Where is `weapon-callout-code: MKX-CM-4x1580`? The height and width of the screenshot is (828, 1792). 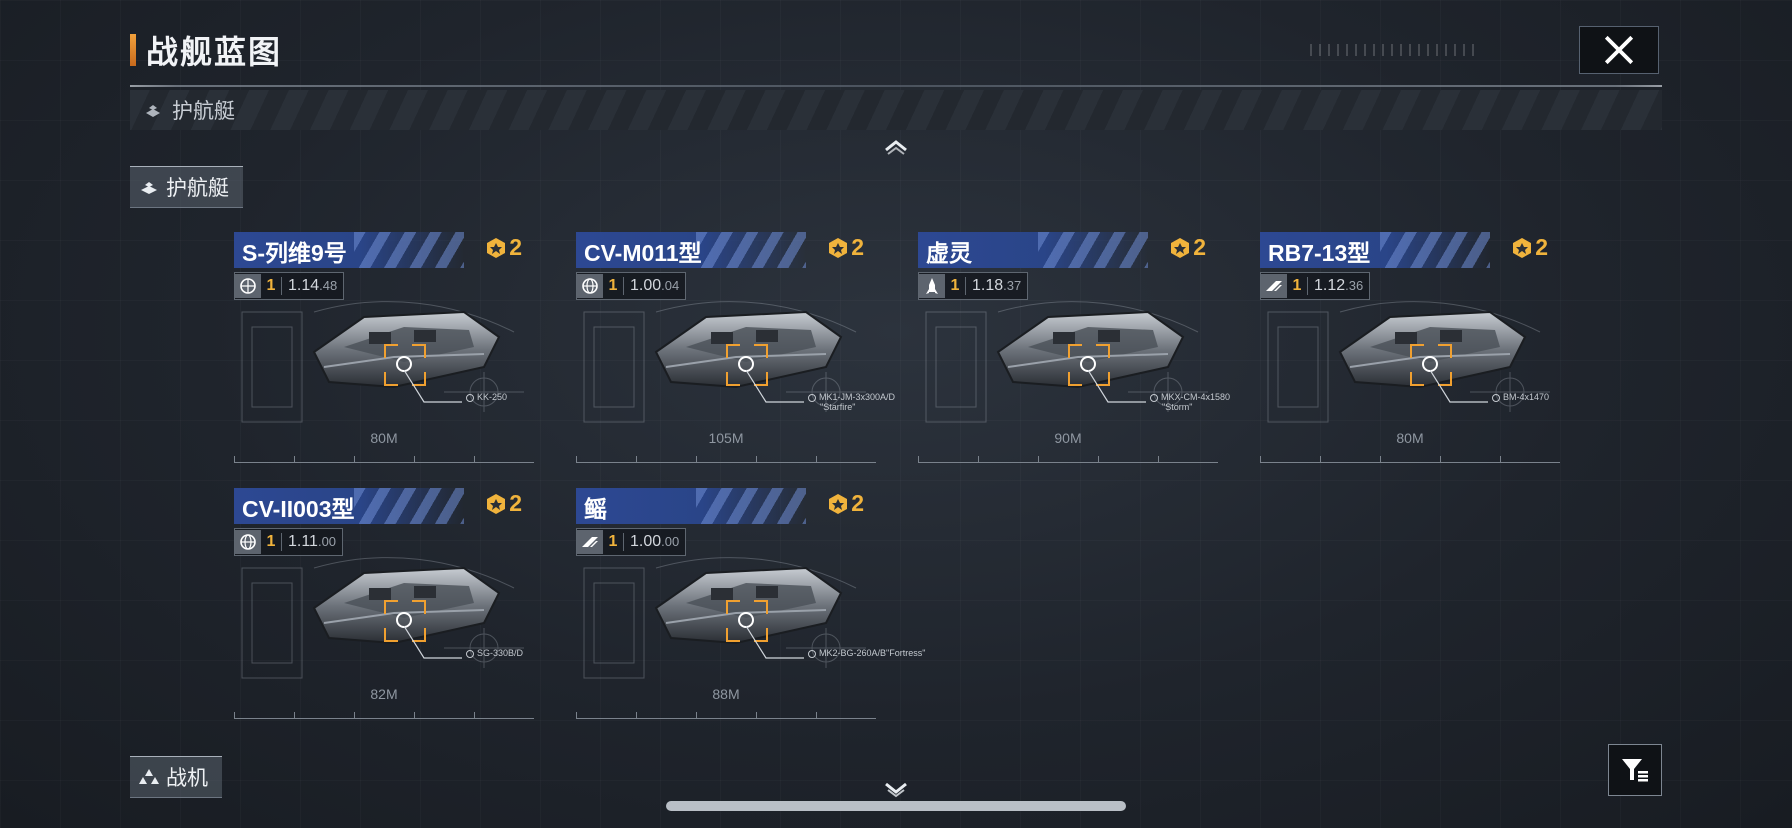 weapon-callout-code: MKX-CM-4x1580 is located at coordinates (1196, 397).